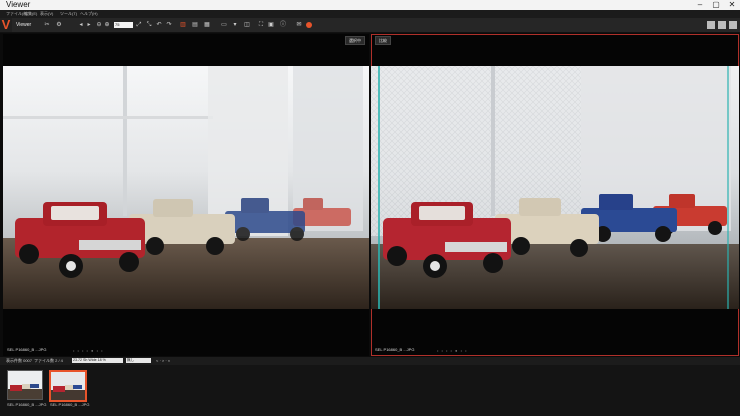  I want to click on rotate-right-icon: ↷, so click(169, 25).